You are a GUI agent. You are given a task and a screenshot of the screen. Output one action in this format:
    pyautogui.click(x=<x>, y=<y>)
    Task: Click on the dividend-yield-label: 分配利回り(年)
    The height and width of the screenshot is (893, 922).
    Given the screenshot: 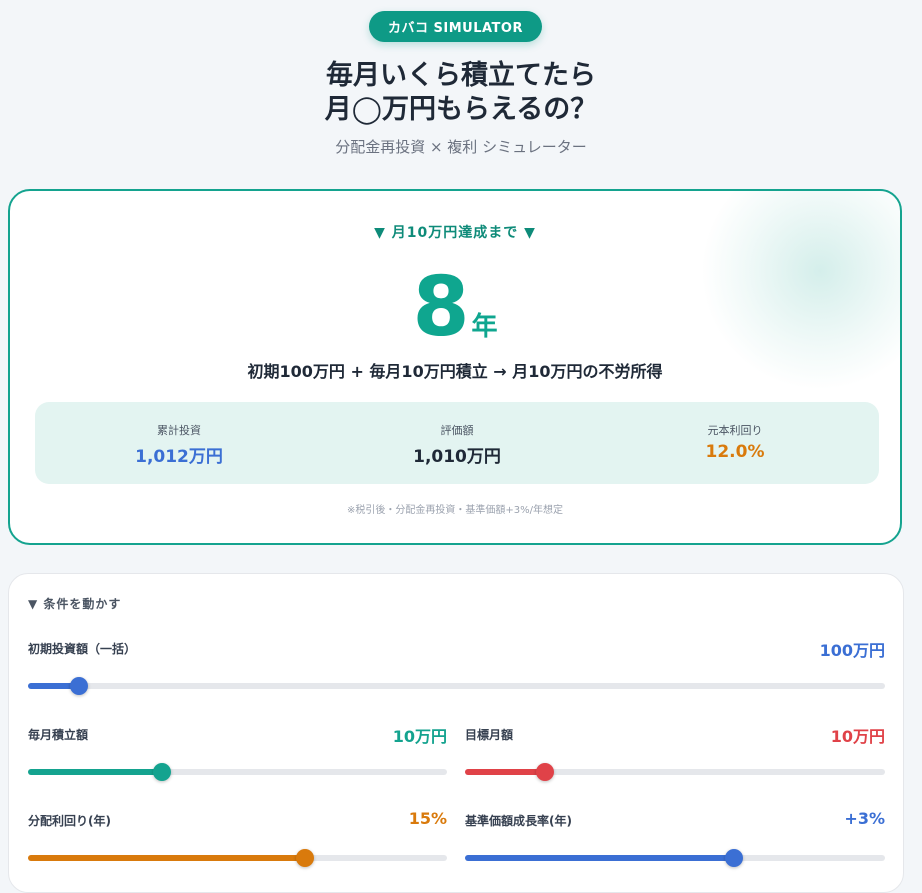 What is the action you would take?
    pyautogui.click(x=69, y=821)
    